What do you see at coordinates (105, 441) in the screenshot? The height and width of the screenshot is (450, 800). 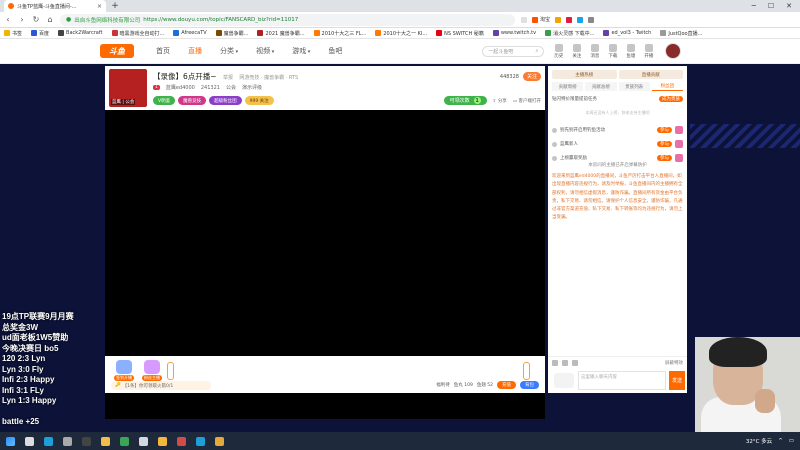 I see `explorer-icon` at bounding box center [105, 441].